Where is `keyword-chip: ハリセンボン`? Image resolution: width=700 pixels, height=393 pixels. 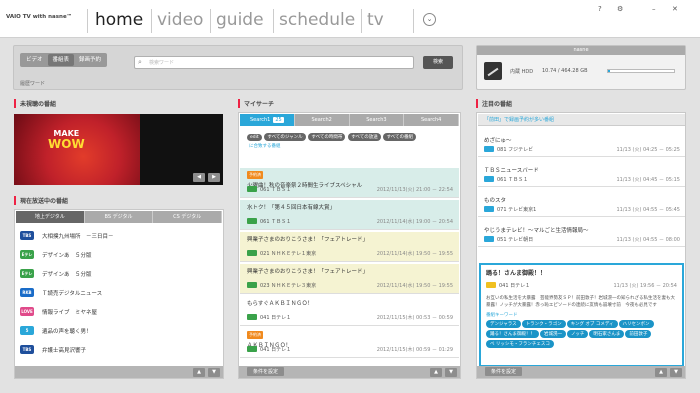 keyword-chip: ハリセンボン is located at coordinates (636, 324).